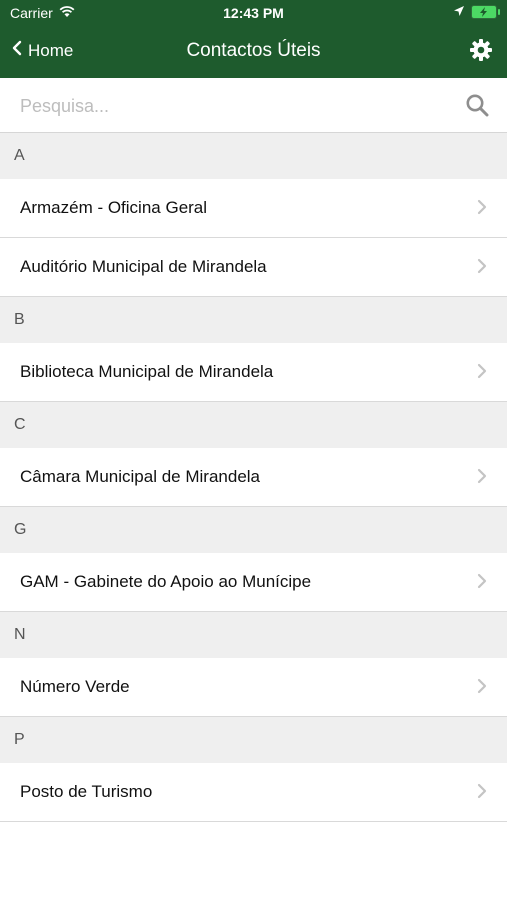  Describe the element at coordinates (143, 266) in the screenshot. I see `list-item-label: Auditório Municipal de Mirandela` at that location.